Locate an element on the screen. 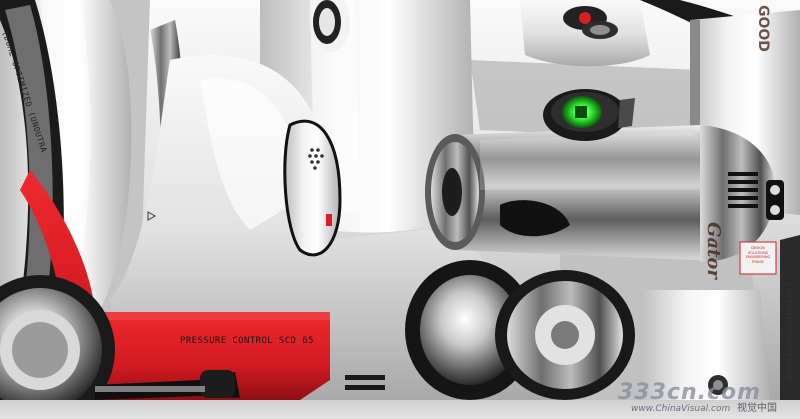 The height and width of the screenshot is (419, 800). watermark-site-url: www.ChinaVisual.com is located at coordinates (681, 409).